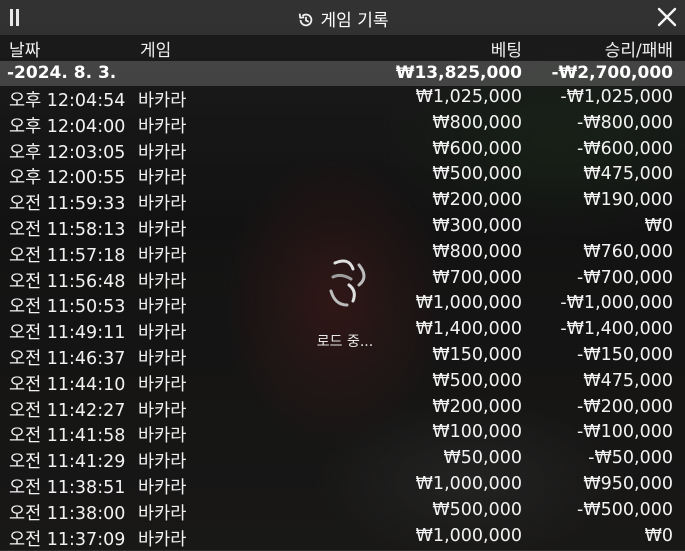 This screenshot has height=551, width=685. What do you see at coordinates (342, 99) in the screenshot?
I see `history-row: 오후 12:04:54 바카라 ₩1,025,000 -₩1,025,000` at bounding box center [342, 99].